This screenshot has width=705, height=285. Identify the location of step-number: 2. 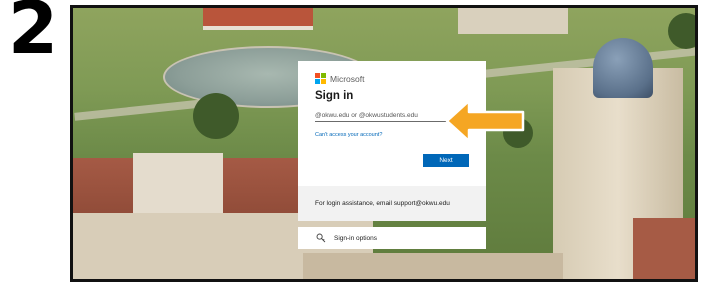
(33, 35).